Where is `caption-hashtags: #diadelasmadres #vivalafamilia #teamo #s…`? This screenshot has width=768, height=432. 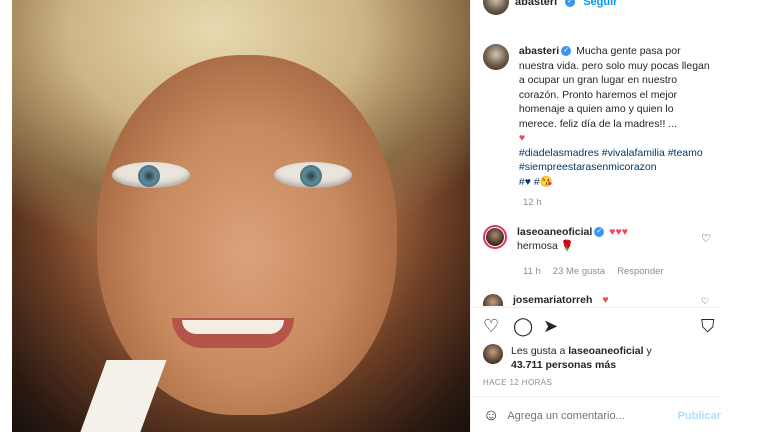
caption-hashtags: #diadelasmadres #vivalafamilia #teamo #s… is located at coordinates (611, 160).